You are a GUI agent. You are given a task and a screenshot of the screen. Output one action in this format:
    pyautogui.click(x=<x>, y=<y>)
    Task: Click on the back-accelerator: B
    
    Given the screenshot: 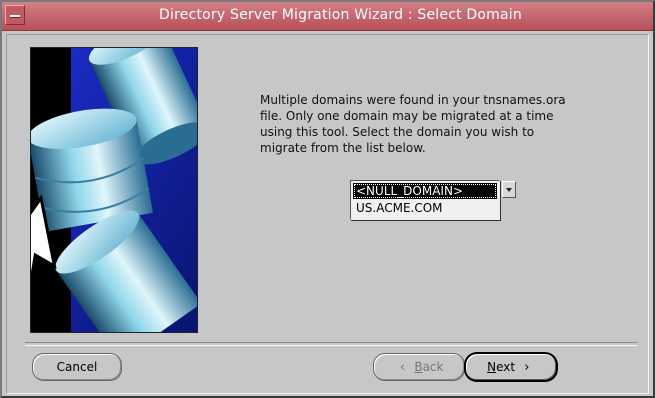 What is the action you would take?
    pyautogui.click(x=418, y=367)
    